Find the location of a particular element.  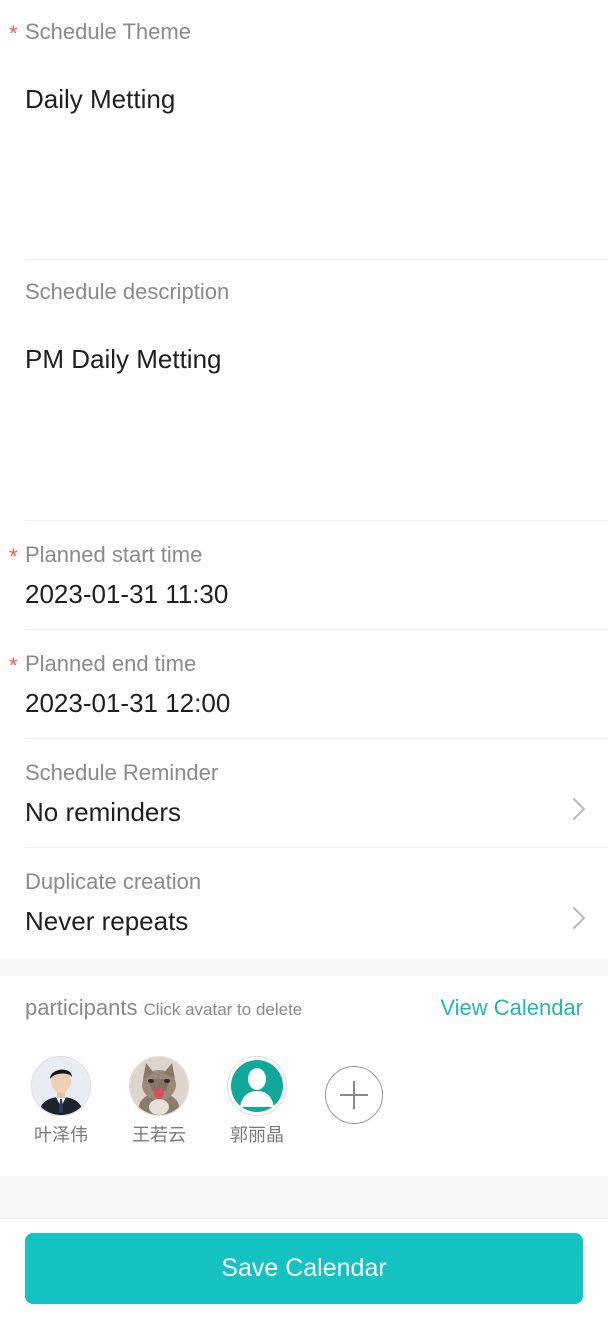

participant-item: 郭丽晶 is located at coordinates (257, 1101).